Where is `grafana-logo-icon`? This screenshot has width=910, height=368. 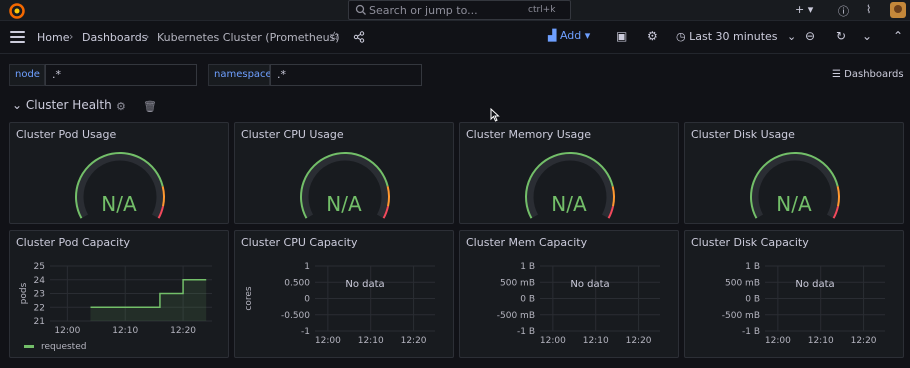
grafana-logo-icon is located at coordinates (17, 10).